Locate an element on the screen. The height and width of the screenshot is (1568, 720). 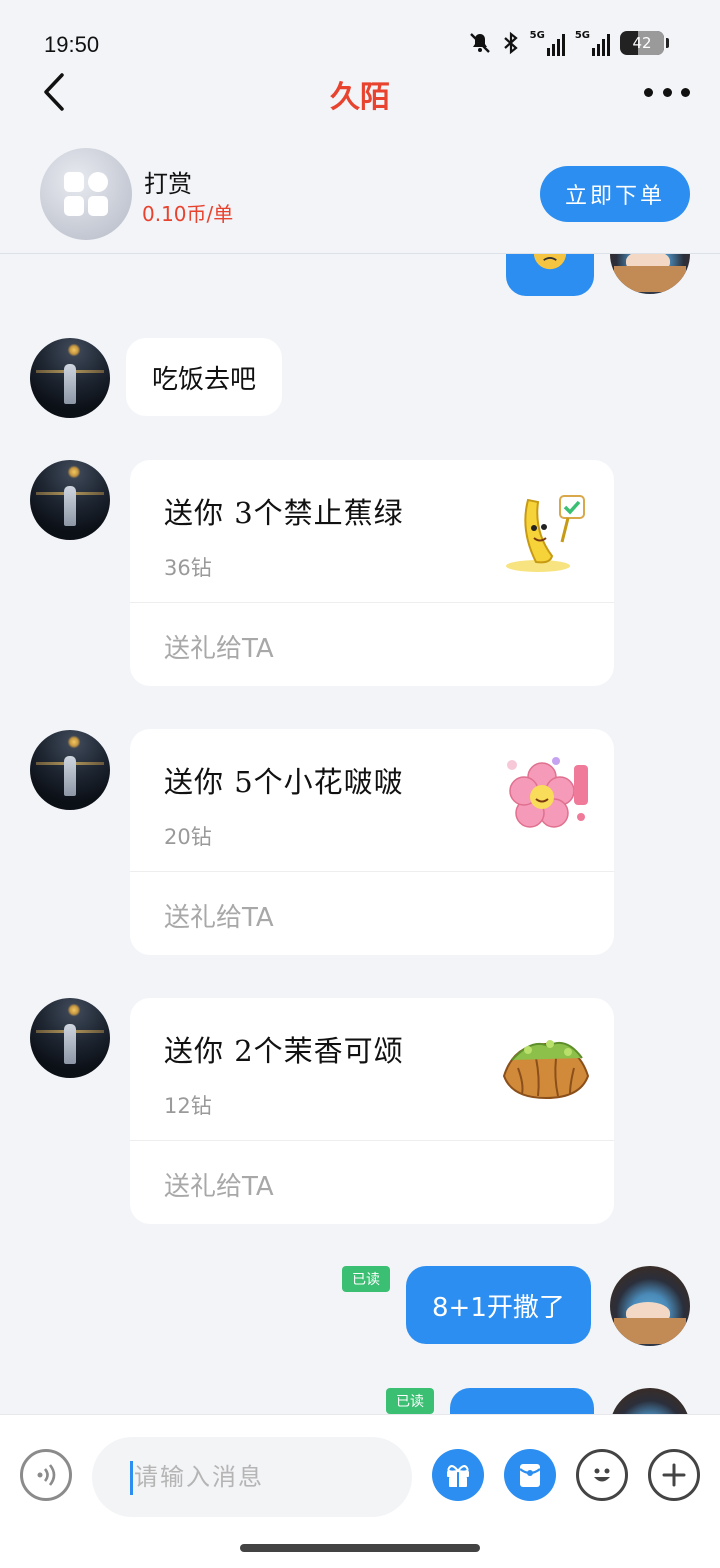
banana-sticker-icon is located at coordinates (545, 533).